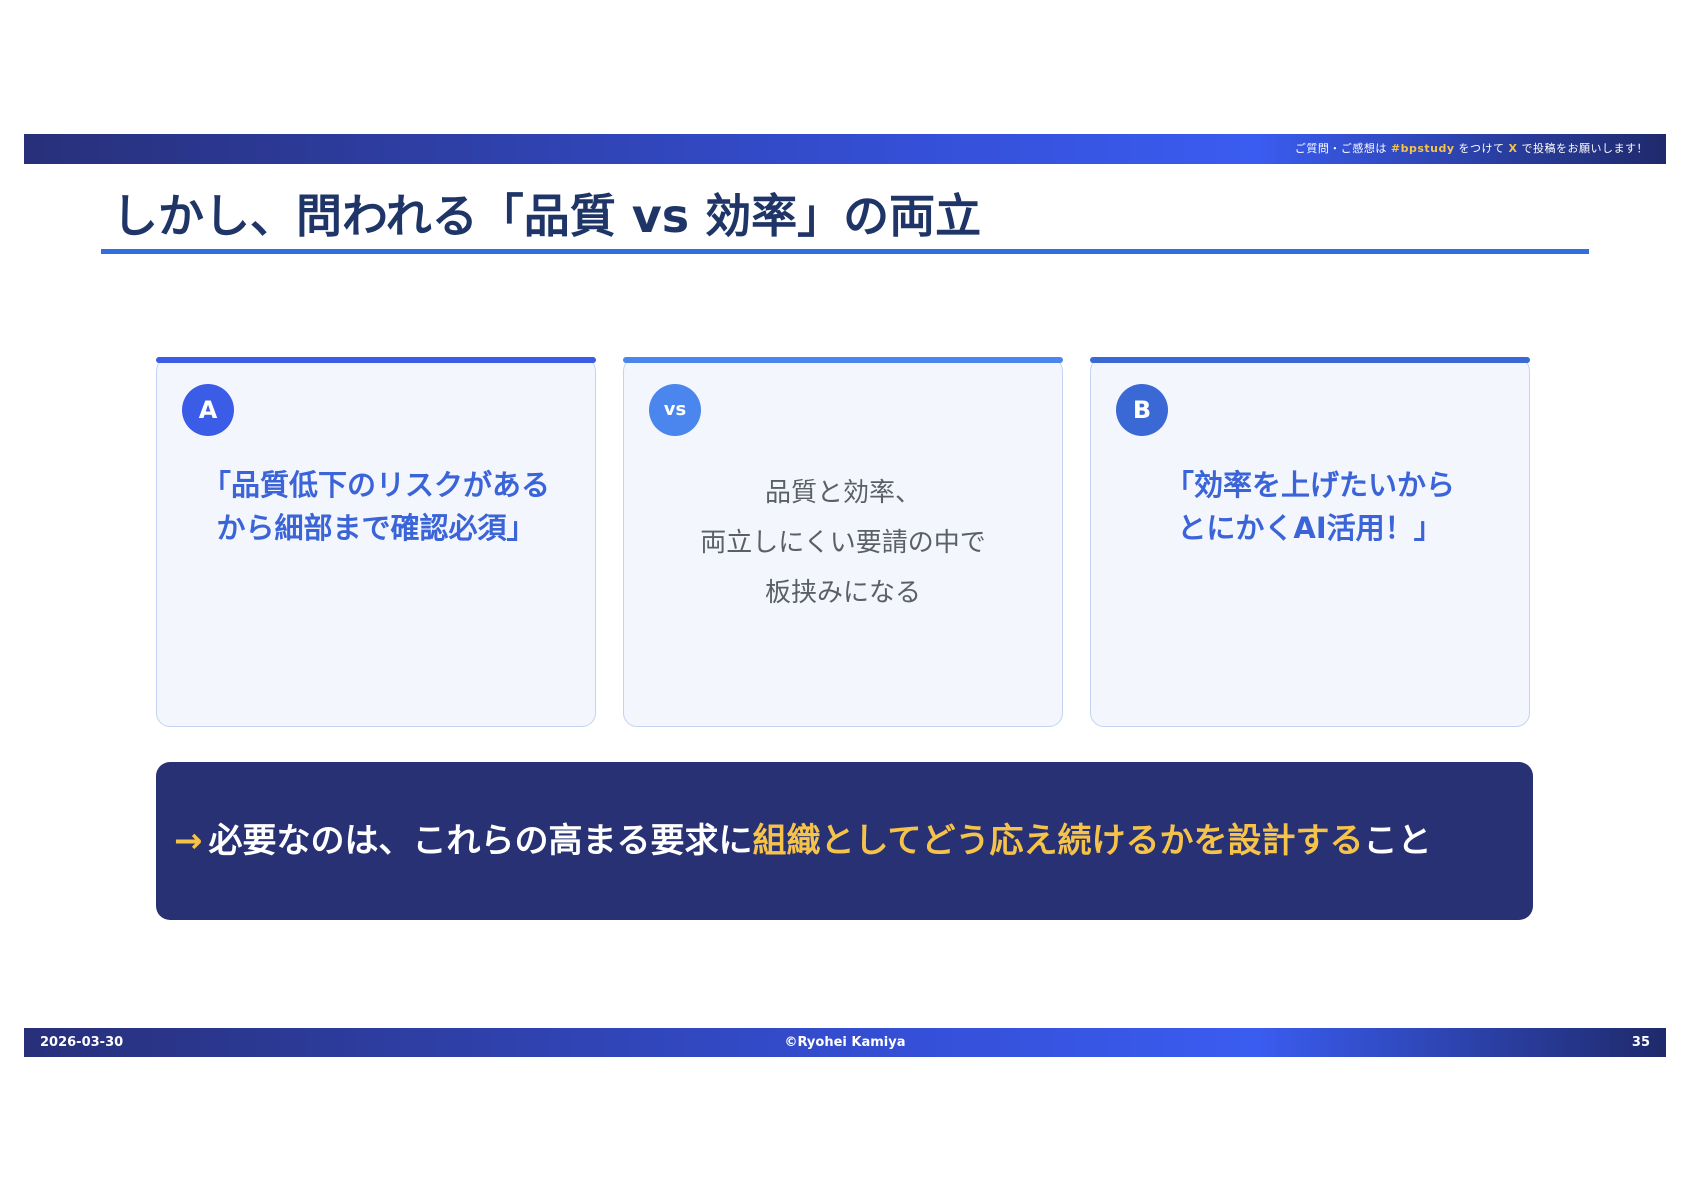 This screenshot has height=1190, width=1684. I want to click on card-b-text: 「効率を上げたいから とにかくAI活用！」, so click(1310, 507).